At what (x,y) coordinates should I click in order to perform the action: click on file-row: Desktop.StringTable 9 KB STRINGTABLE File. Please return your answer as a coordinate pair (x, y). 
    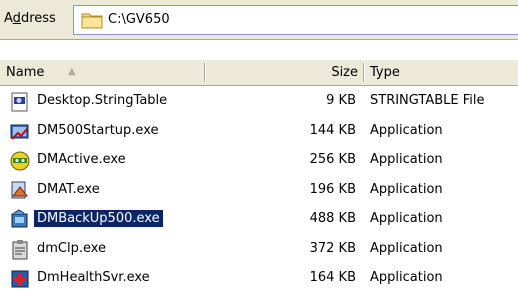
    Looking at the image, I should click on (259, 102).